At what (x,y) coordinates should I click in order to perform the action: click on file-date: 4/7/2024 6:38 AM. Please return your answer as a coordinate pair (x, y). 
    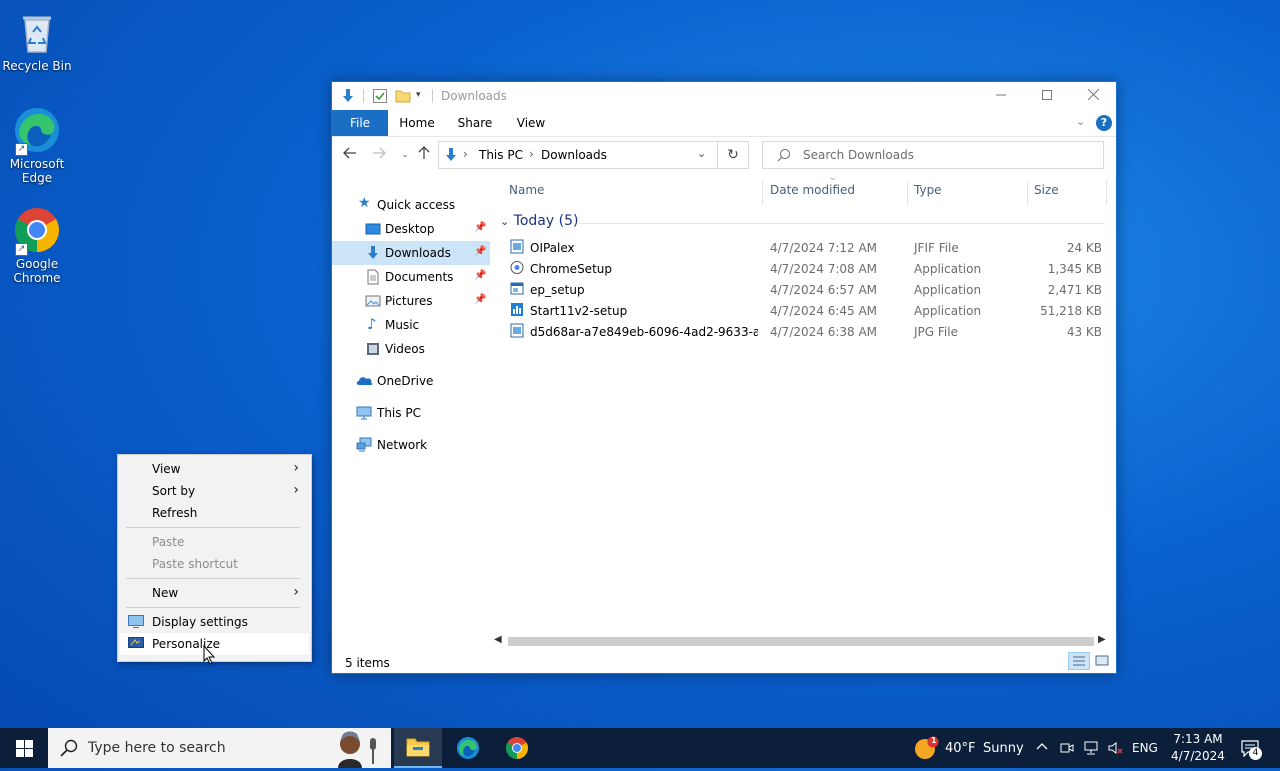
    Looking at the image, I should click on (824, 332).